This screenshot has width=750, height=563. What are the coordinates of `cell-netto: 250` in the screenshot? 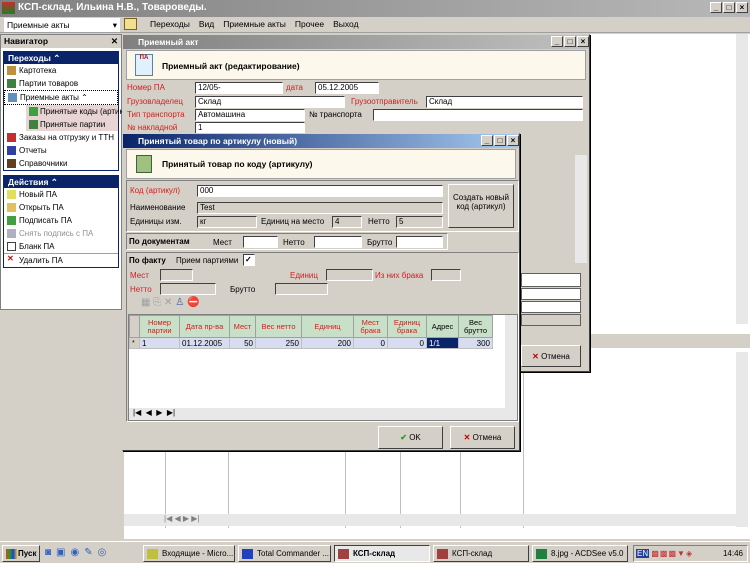 It's located at (278, 343).